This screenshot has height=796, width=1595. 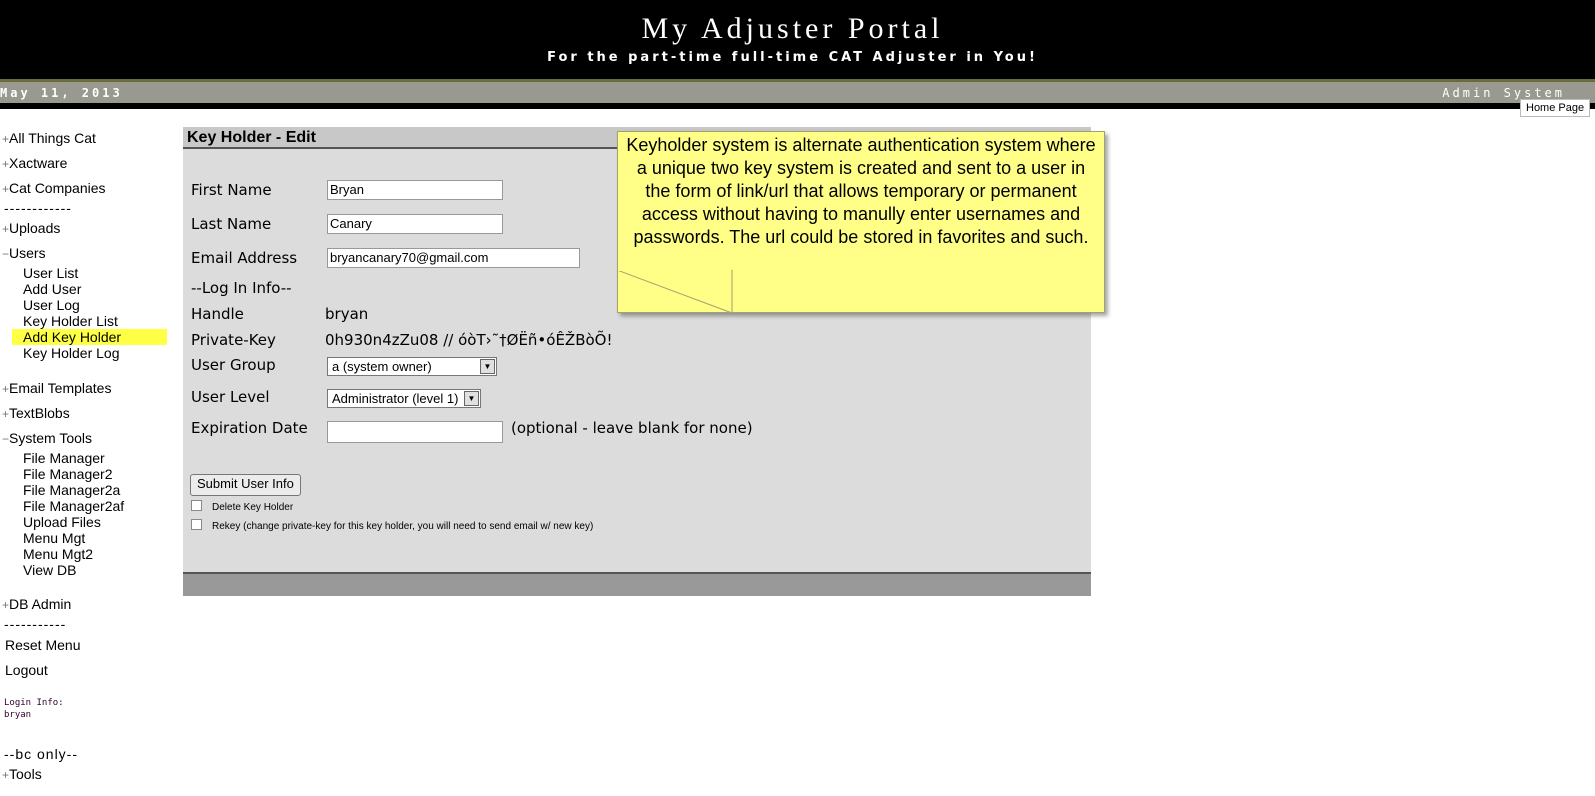 What do you see at coordinates (61, 93) in the screenshot?
I see `current-date: May 11, 2013` at bounding box center [61, 93].